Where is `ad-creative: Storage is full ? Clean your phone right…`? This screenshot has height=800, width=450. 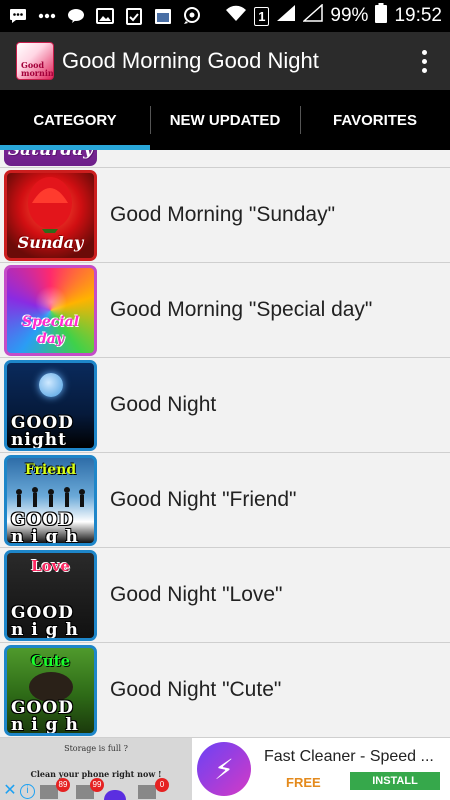 ad-creative: Storage is full ? Clean your phone right… is located at coordinates (96, 769).